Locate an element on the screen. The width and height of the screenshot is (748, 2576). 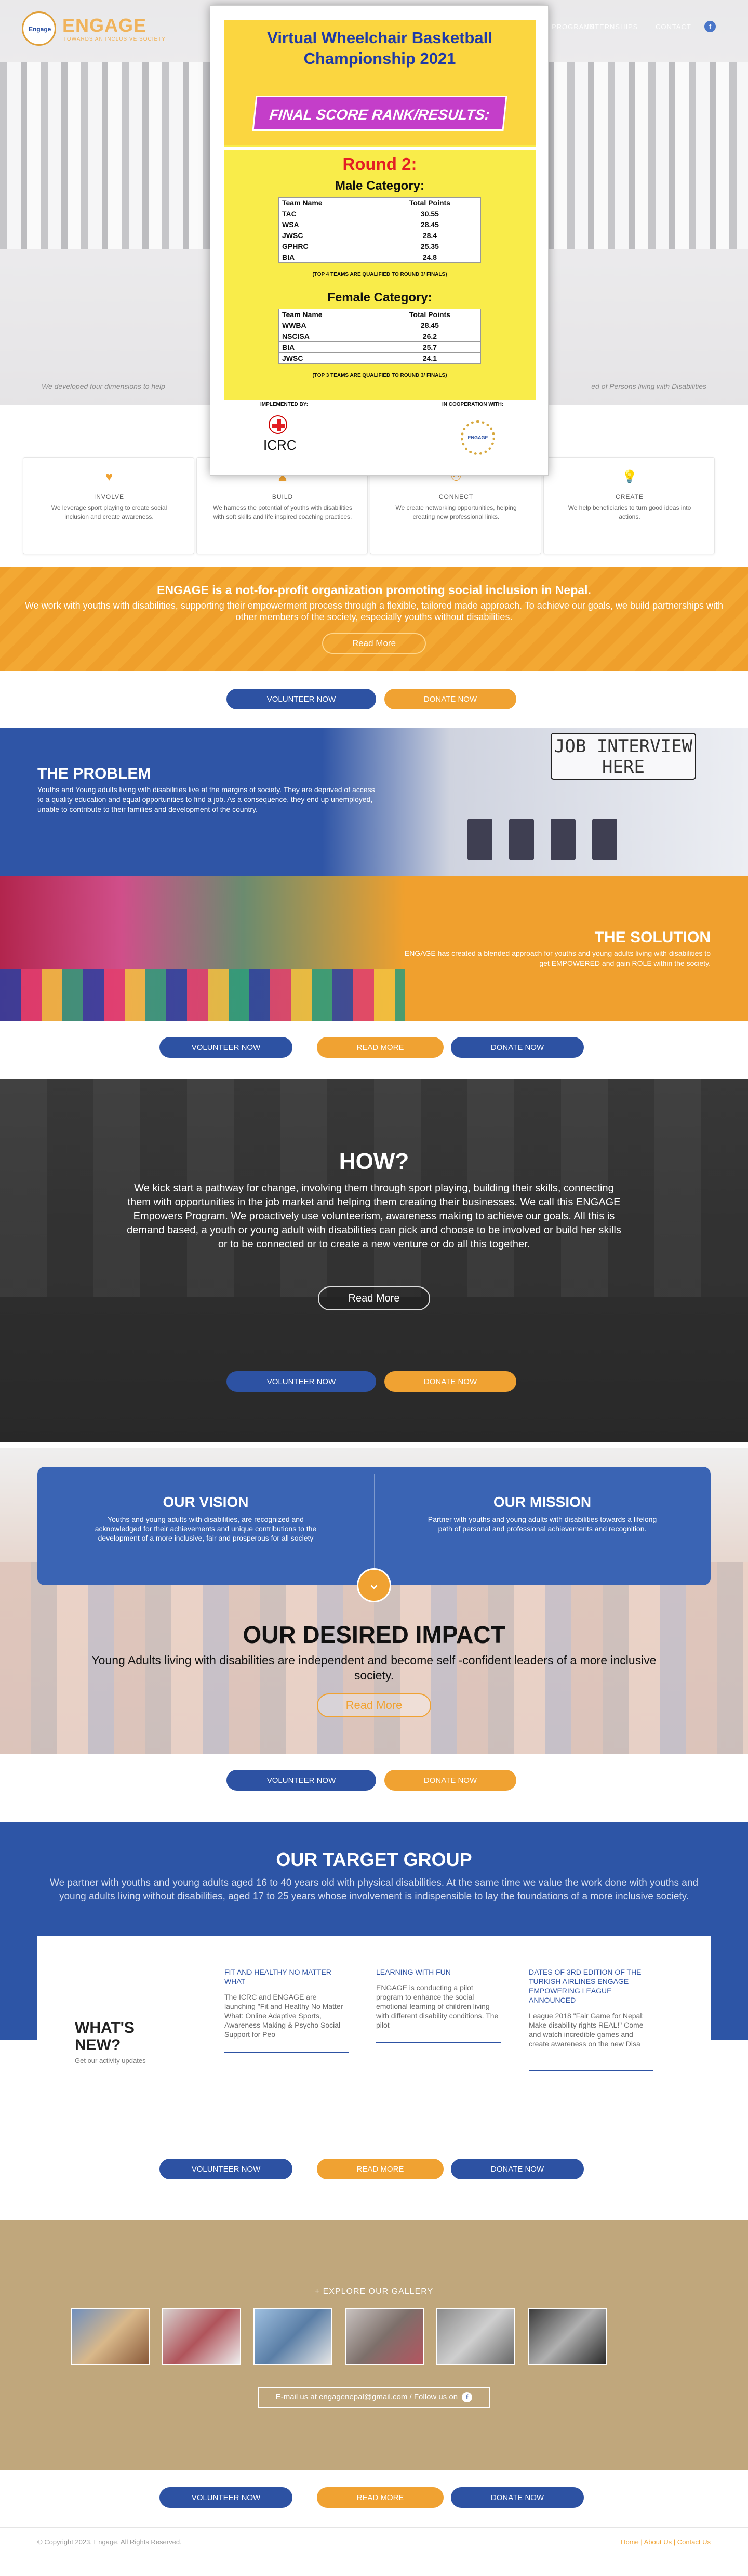
news-subtitle: Get our activity updates is located at coordinates (110, 2061).